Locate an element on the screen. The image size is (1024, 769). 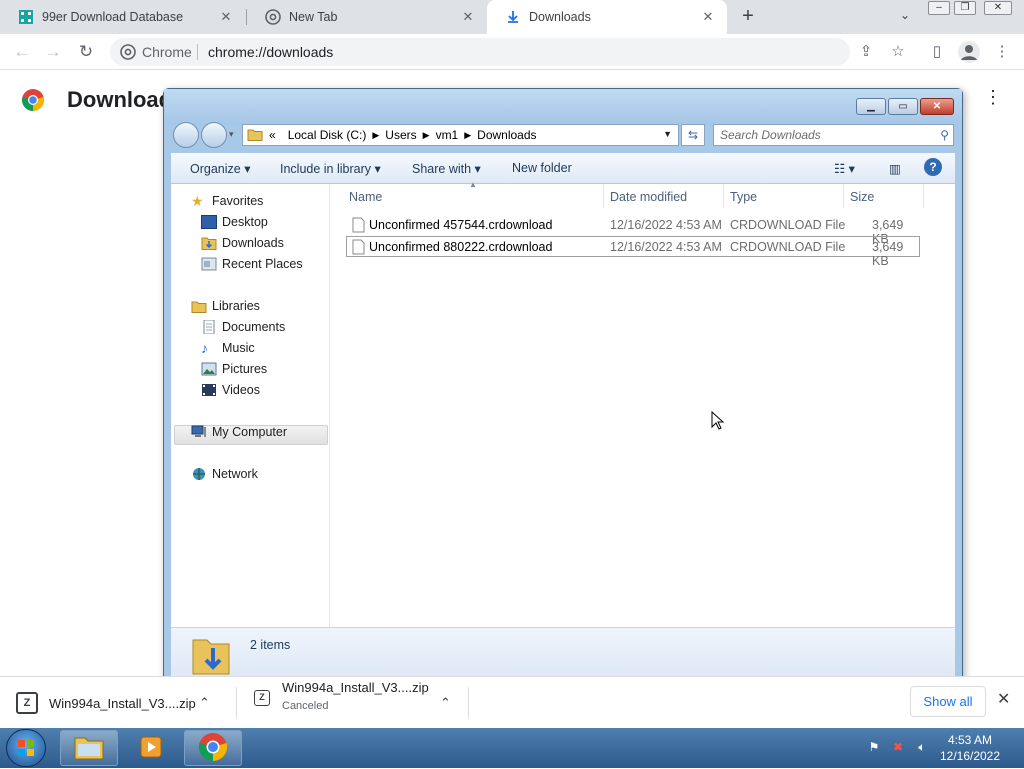
new-folder-button: New folder is located at coordinates (542, 168).